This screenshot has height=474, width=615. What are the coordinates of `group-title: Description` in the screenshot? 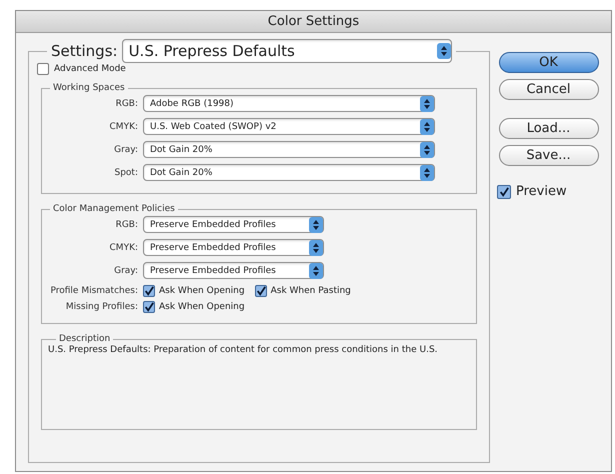 It's located at (85, 339).